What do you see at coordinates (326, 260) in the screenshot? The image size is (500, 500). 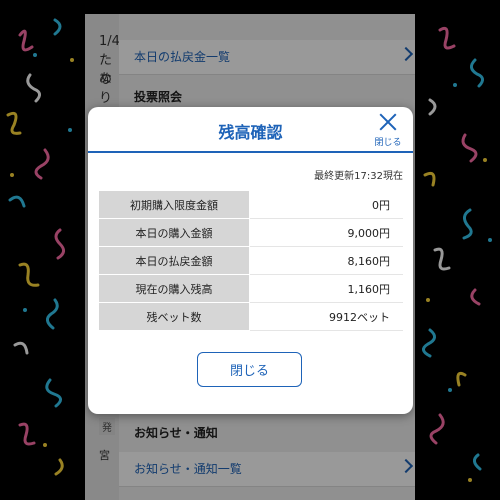 I see `row-value: 8,160円` at bounding box center [326, 260].